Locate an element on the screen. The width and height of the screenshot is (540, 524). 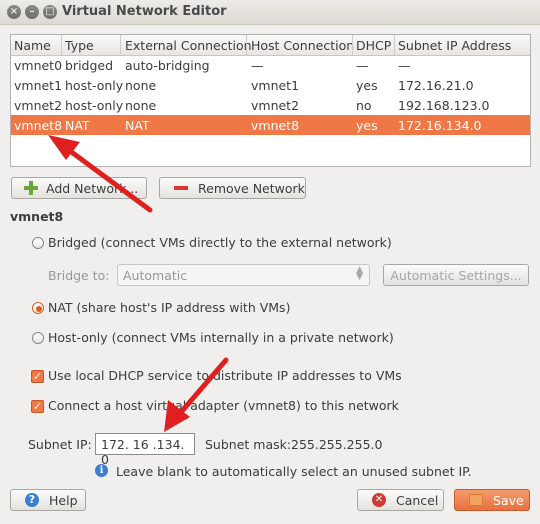
hostonly-radio is located at coordinates (38, 338).